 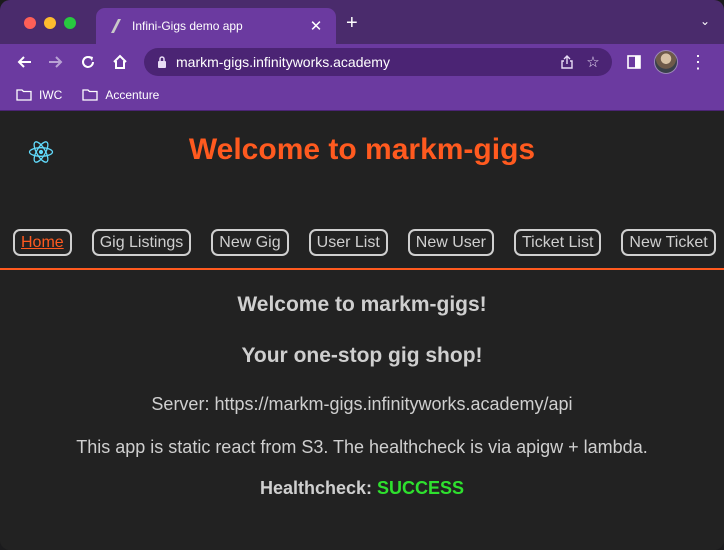 What do you see at coordinates (593, 62) in the screenshot?
I see `bookmark-star-icon: ☆` at bounding box center [593, 62].